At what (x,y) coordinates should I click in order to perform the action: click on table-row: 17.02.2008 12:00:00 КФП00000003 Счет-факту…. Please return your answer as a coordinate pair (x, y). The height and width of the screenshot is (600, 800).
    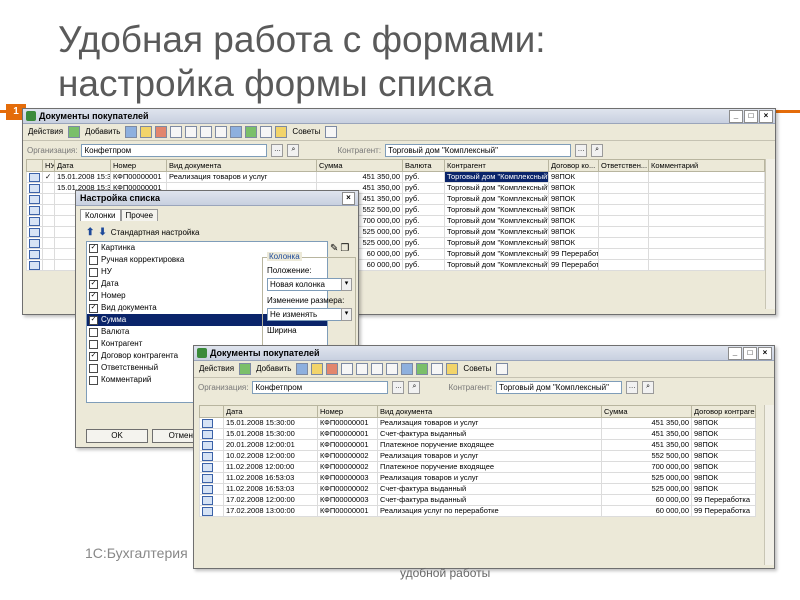
    Looking at the image, I should click on (477, 500).